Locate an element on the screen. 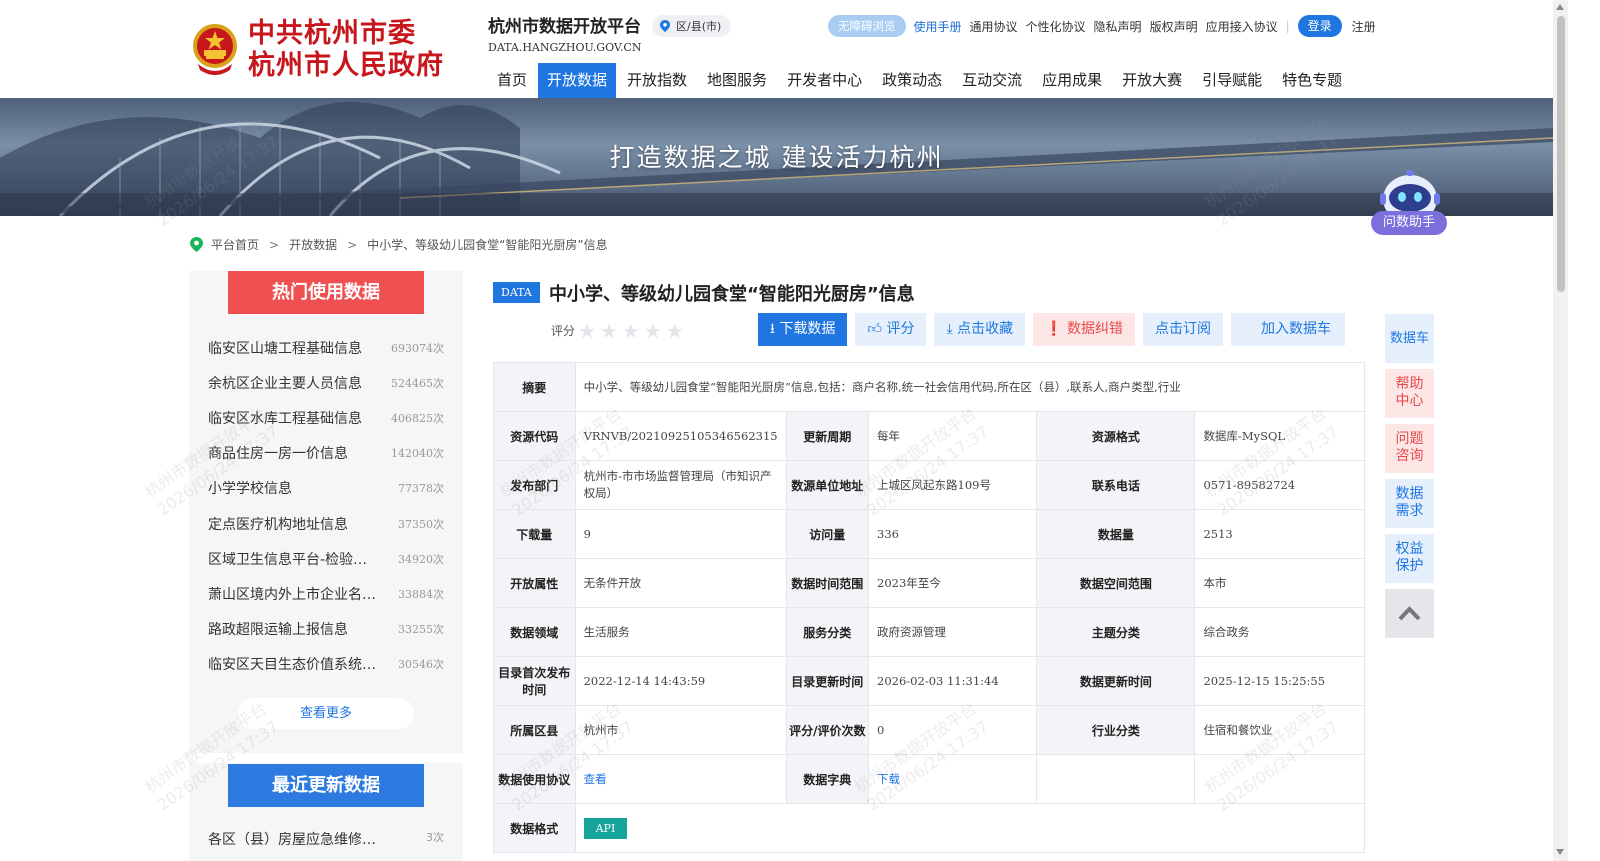 This screenshot has height=861, width=1600. list-item: 路政超限运输上报信息 33255次 is located at coordinates (326, 629).